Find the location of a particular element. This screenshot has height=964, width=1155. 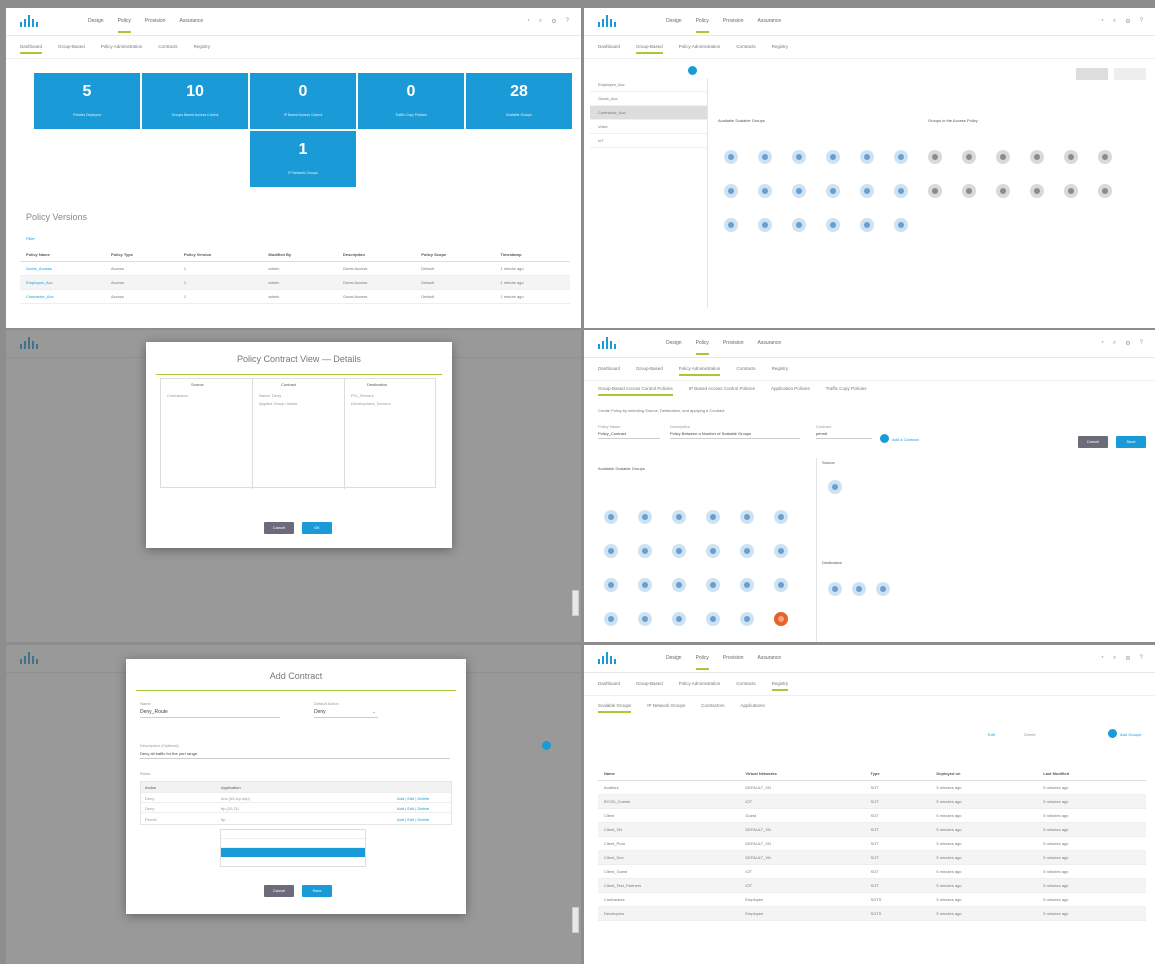

tile-group-access: 10 Groups Based Access Control is located at coordinates (195, 101).